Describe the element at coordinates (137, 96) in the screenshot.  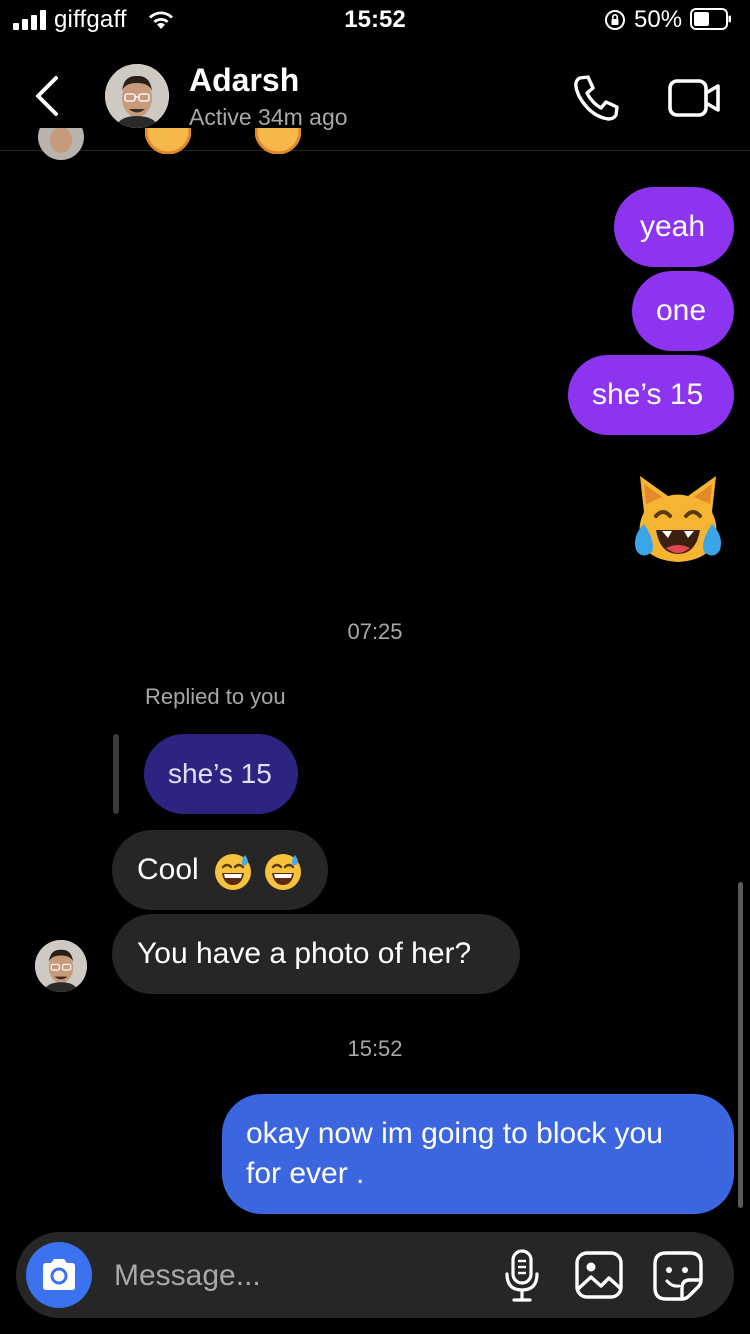
I see `contact-avatar` at that location.